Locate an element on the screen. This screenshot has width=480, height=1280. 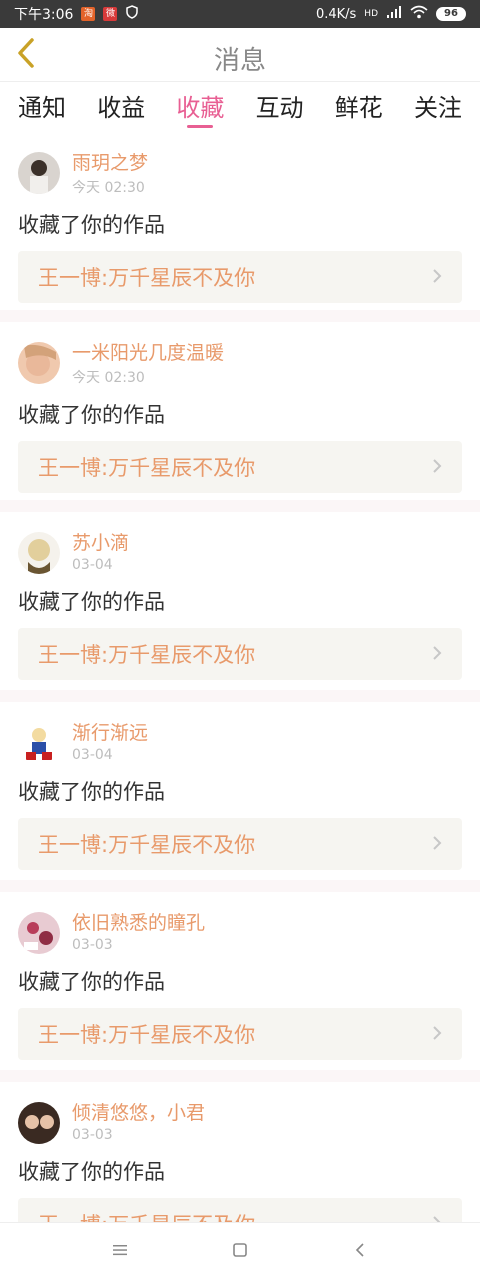
tab-flowers: 鲜花 is located at coordinates (359, 107).